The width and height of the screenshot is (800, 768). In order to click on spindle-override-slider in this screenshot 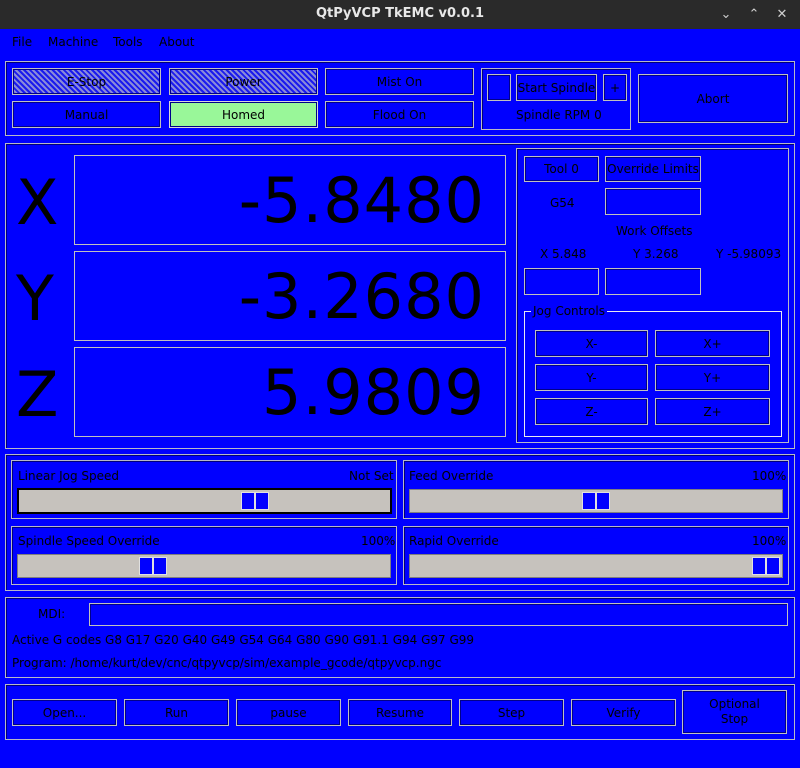, I will do `click(204, 566)`.